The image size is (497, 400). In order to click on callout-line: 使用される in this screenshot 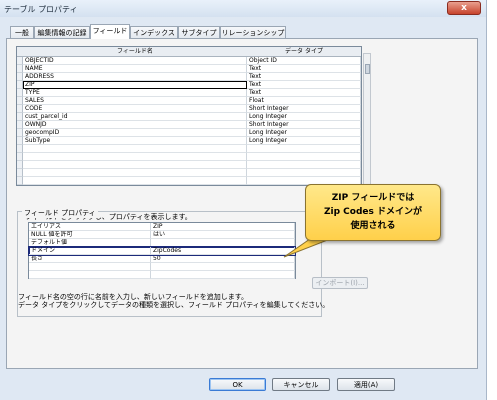, I will do `click(373, 226)`.